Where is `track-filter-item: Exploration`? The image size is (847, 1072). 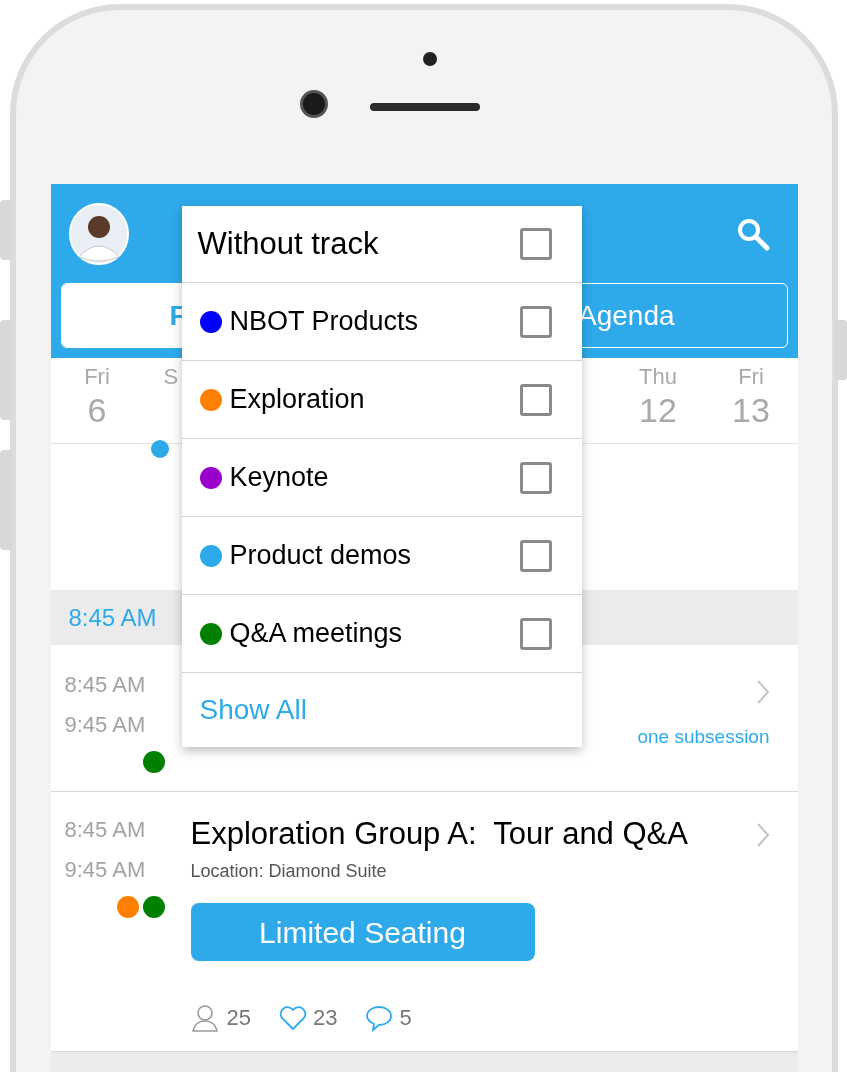
track-filter-item: Exploration is located at coordinates (381, 400).